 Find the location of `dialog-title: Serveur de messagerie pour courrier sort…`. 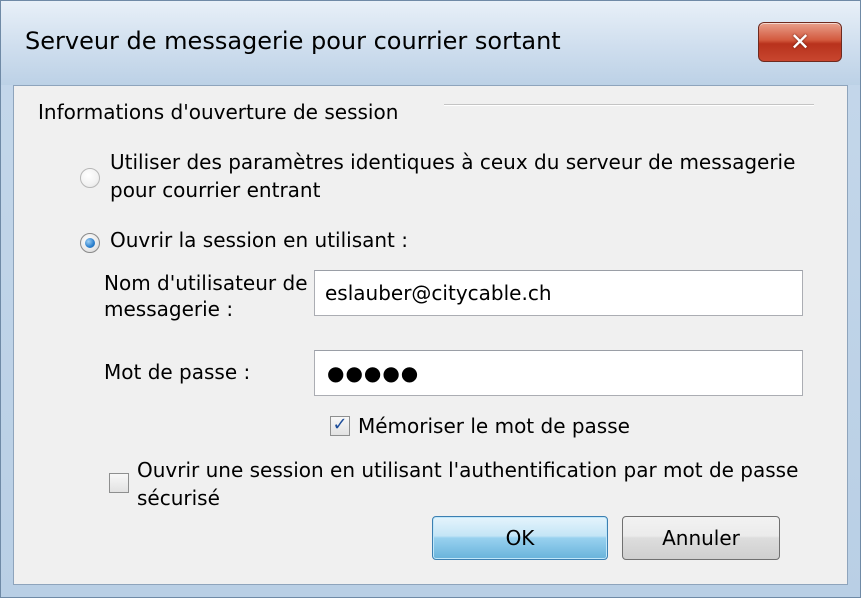

dialog-title: Serveur de messagerie pour courrier sort… is located at coordinates (293, 41).